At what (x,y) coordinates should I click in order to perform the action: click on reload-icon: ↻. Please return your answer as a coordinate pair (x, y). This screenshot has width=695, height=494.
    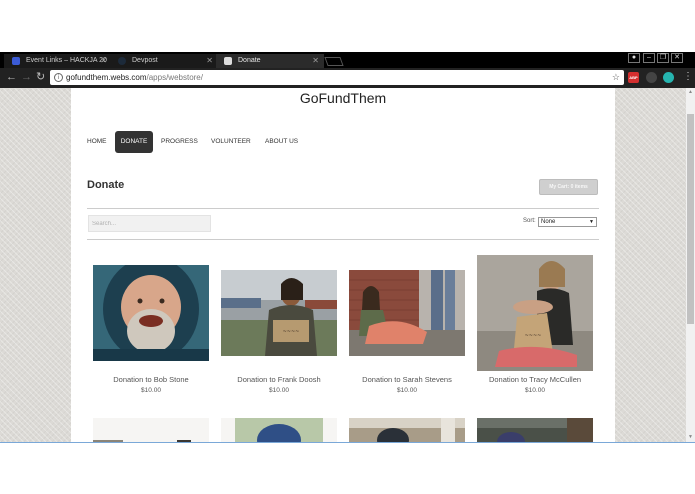
    Looking at the image, I should click on (40, 77).